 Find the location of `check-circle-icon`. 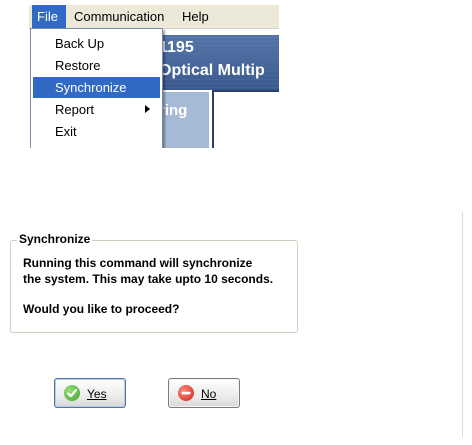

check-circle-icon is located at coordinates (72, 393).